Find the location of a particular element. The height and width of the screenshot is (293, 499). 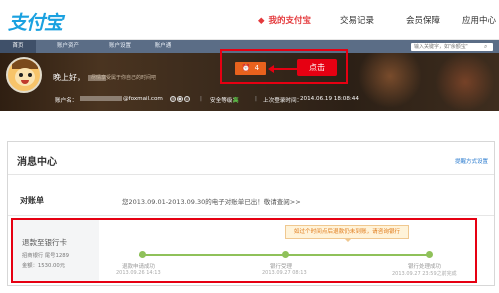

account-icons: @ ● ☺ is located at coordinates (180, 99).